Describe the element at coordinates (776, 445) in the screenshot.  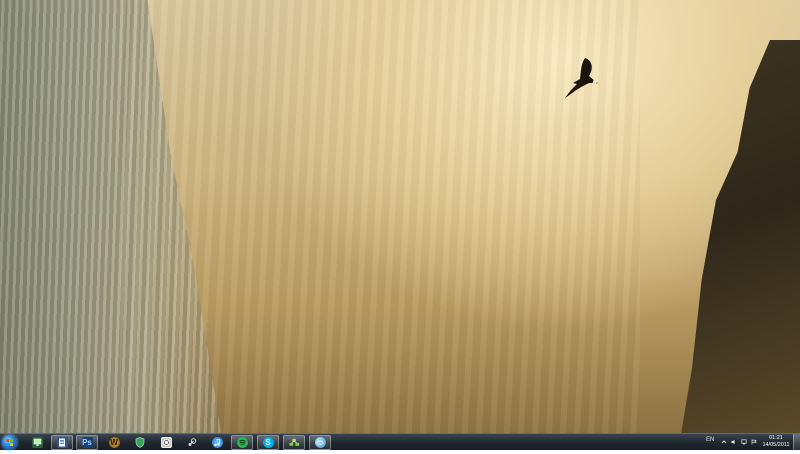
I see `clock-date: 14/05/2011` at that location.